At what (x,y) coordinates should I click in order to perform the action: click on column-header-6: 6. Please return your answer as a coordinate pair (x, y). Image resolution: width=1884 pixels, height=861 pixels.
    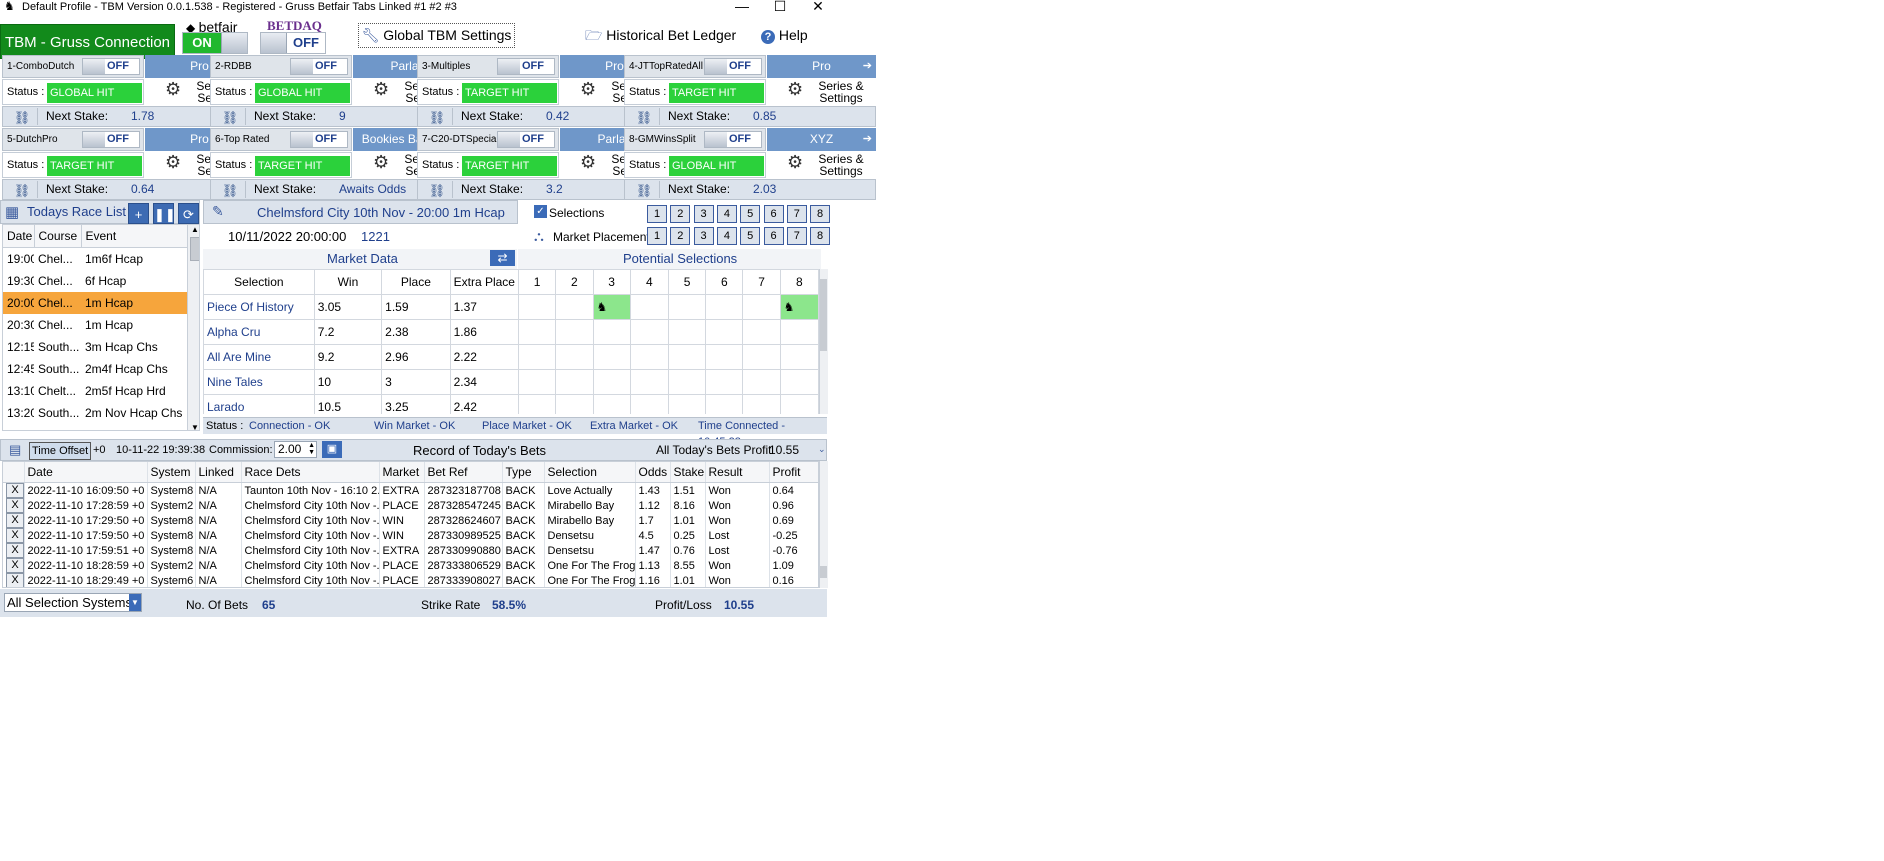
    Looking at the image, I should click on (724, 282).